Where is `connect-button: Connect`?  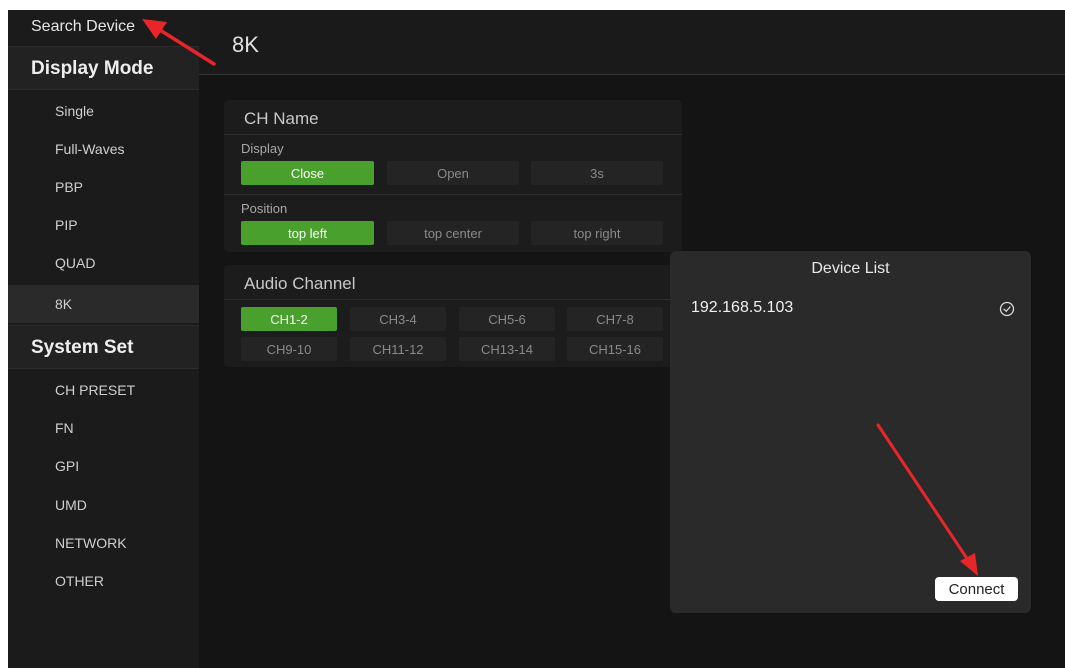
connect-button: Connect is located at coordinates (976, 589).